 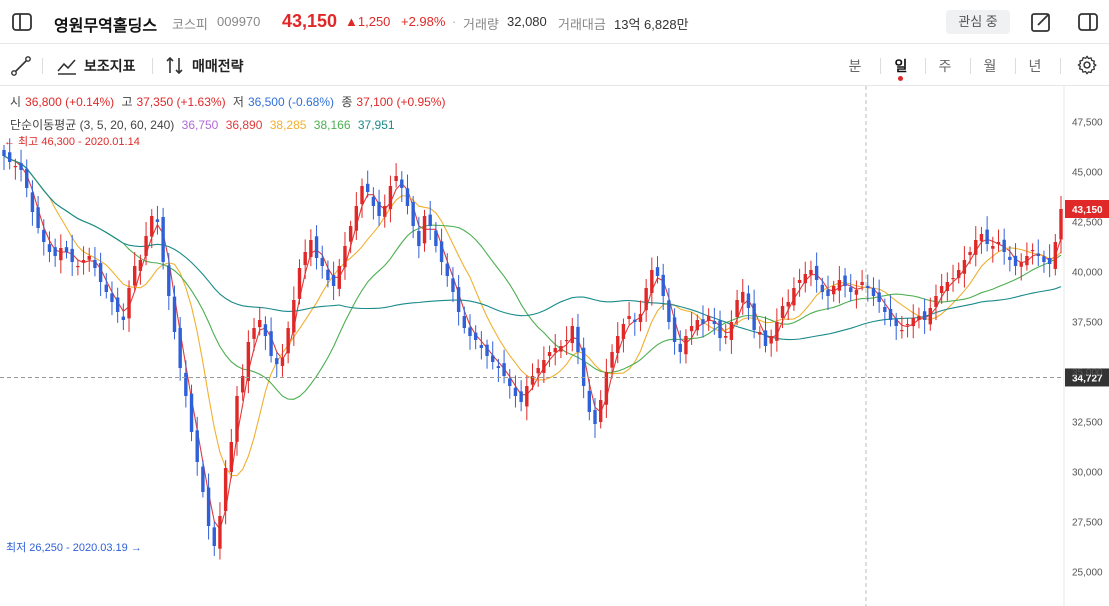 I want to click on y-tick-label: 32,500, so click(x=1087, y=423).